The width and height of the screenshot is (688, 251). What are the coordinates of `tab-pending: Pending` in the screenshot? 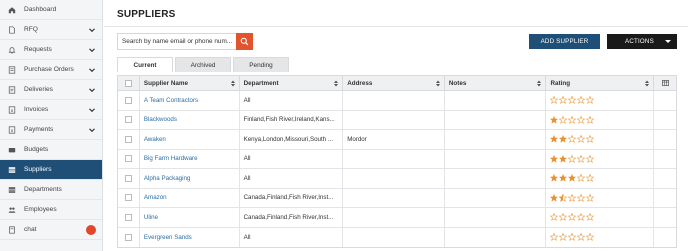 It's located at (261, 64).